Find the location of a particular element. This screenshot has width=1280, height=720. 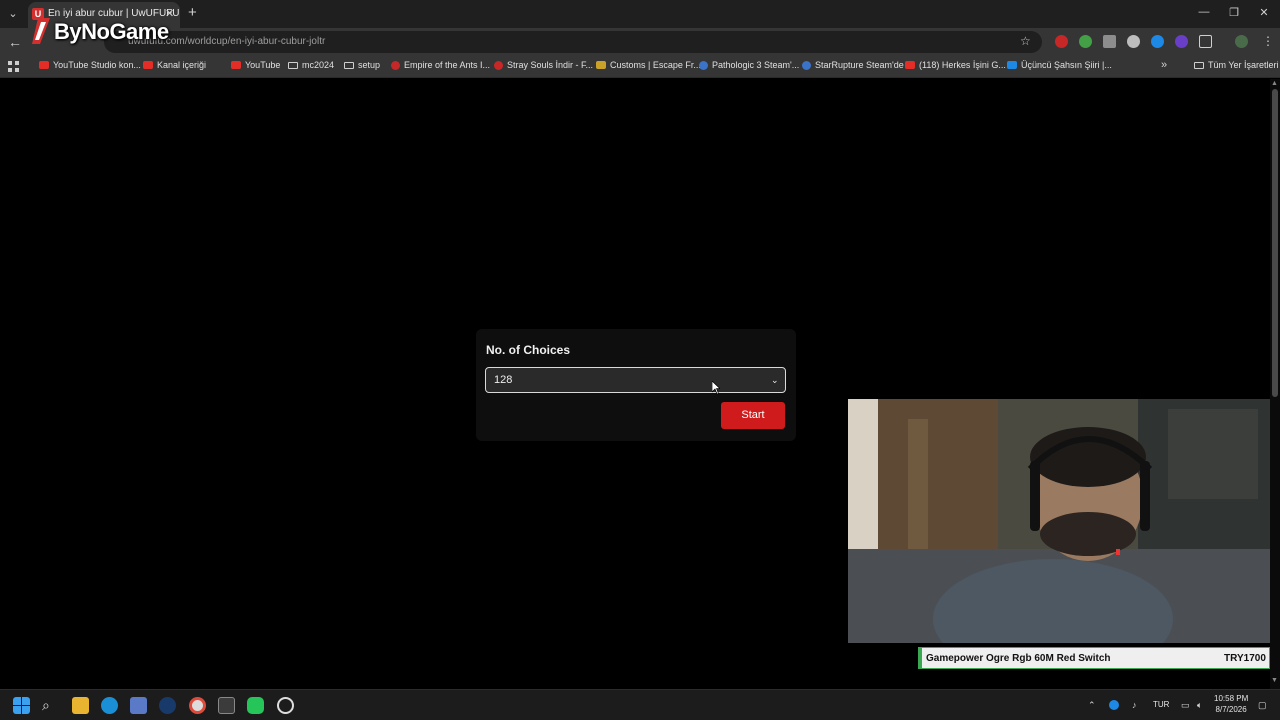

scroll-down-icon: ▼ is located at coordinates (1274, 680).